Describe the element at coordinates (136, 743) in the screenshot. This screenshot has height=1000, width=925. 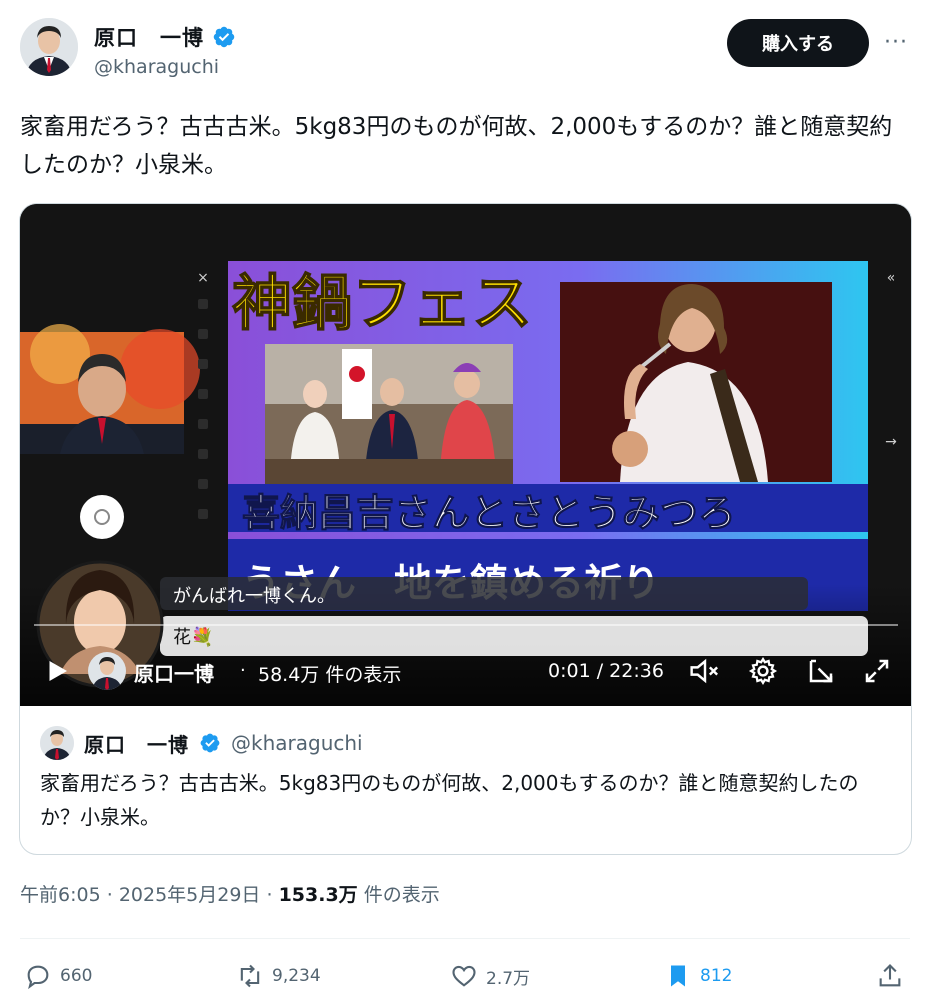
I see `quote-author-name: 原口 一博` at that location.